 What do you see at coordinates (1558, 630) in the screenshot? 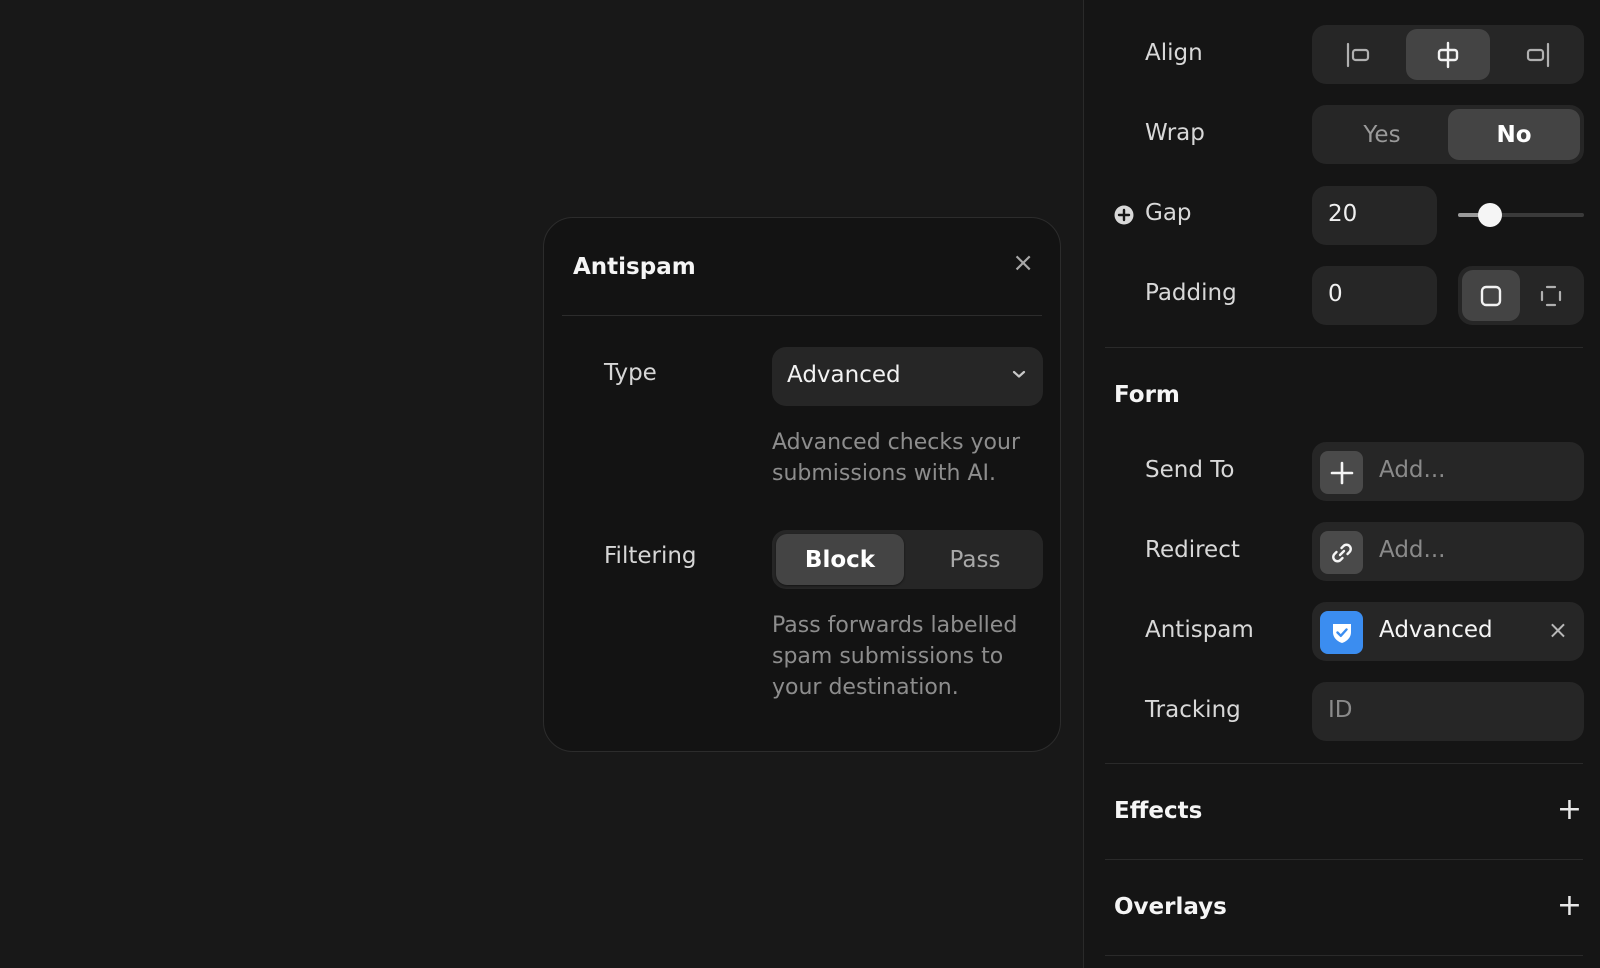
I see `remove-icon: ×` at bounding box center [1558, 630].